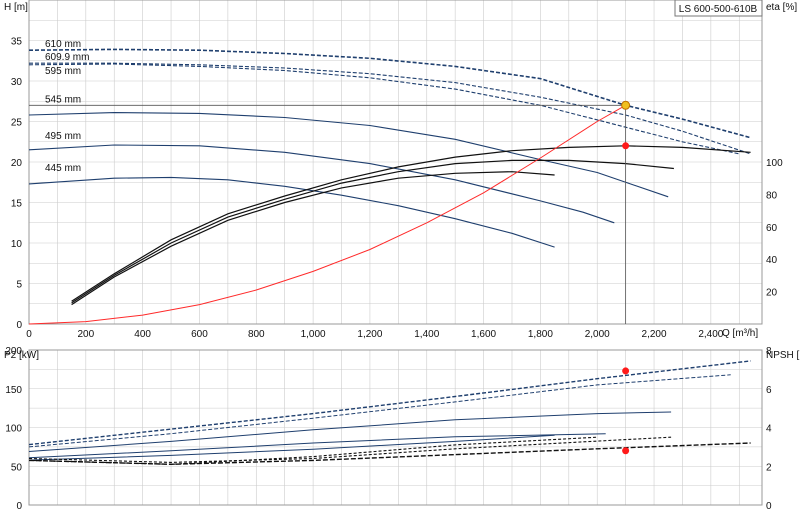 The image size is (800, 520). Describe the element at coordinates (199, 334) in the screenshot. I see `x-tick-label: 600` at that location.